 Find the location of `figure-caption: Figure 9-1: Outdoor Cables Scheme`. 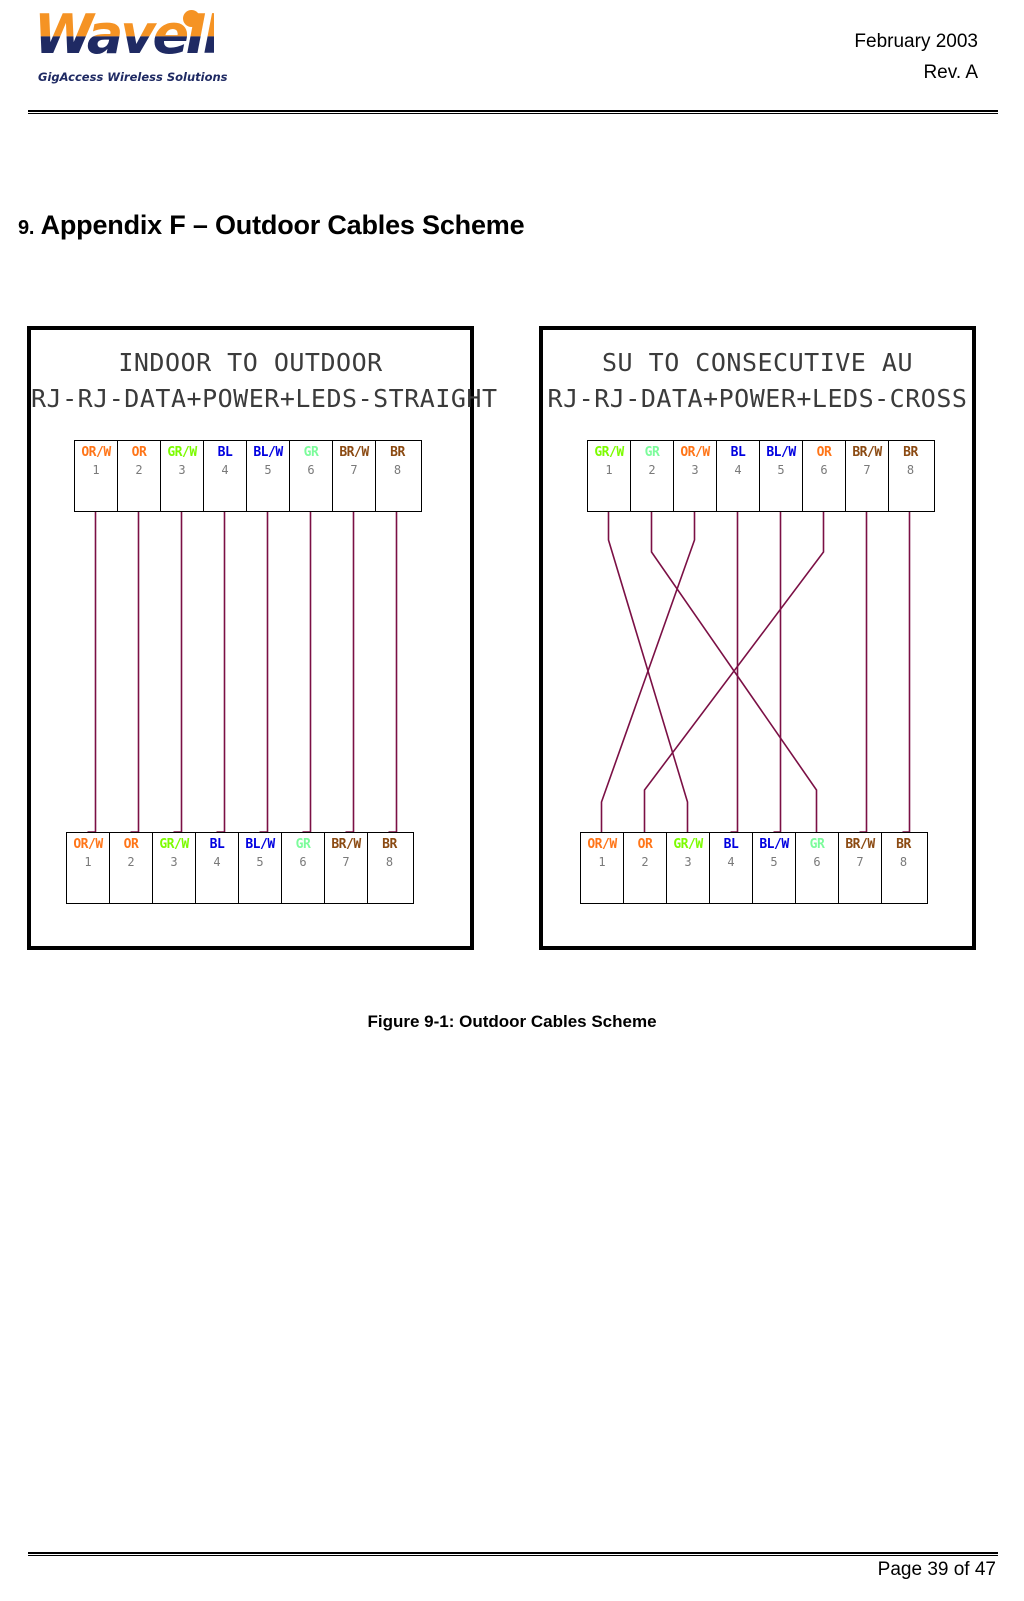

figure-caption: Figure 9-1: Outdoor Cables Scheme is located at coordinates (512, 1021).